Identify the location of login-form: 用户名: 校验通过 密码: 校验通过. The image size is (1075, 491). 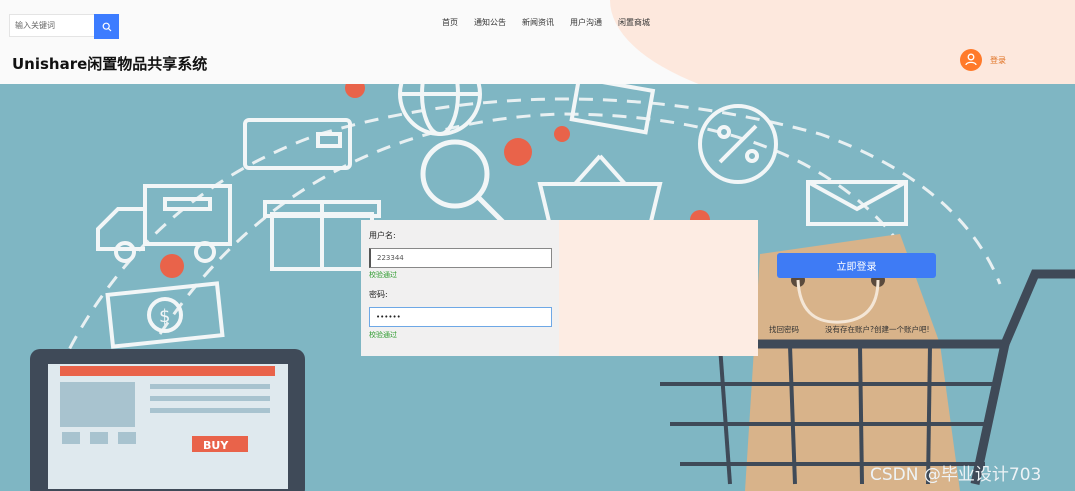
(460, 288).